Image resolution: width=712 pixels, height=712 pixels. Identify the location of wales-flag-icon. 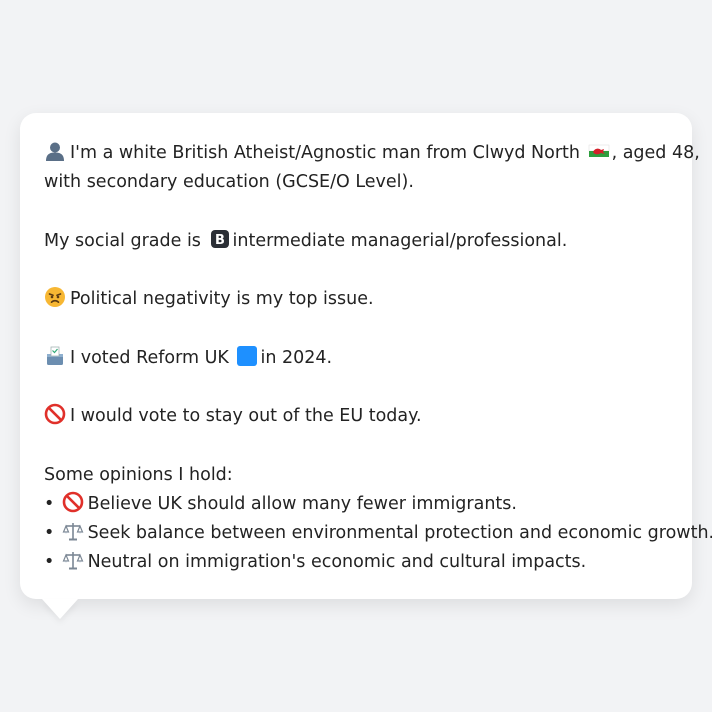
(599, 151).